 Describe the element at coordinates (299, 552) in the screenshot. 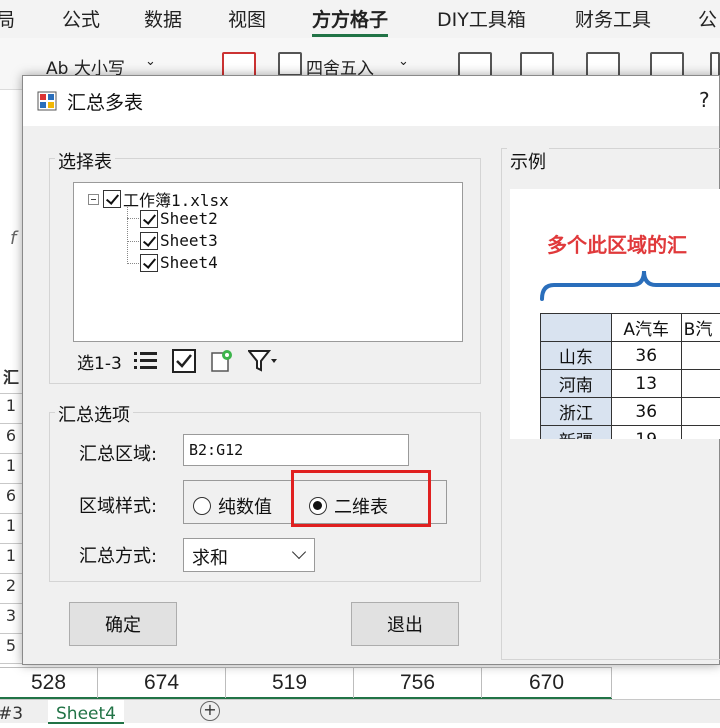

I see `chevron-down-icon` at that location.